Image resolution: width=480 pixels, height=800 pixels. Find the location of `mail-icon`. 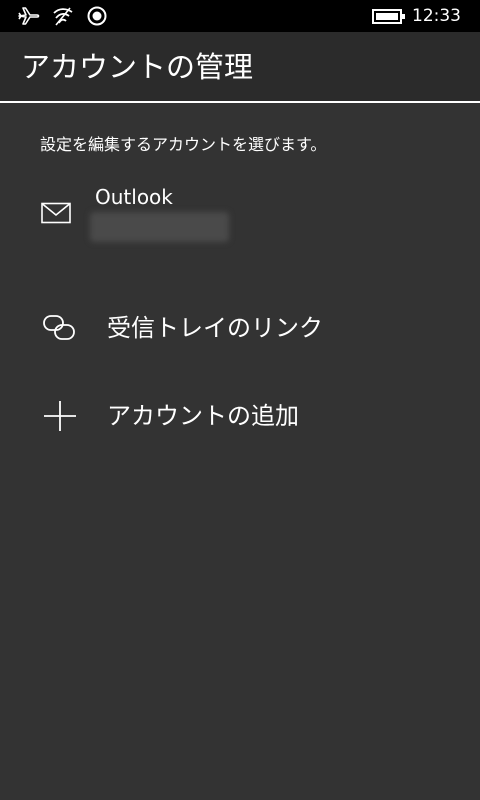

mail-icon is located at coordinates (56, 213).